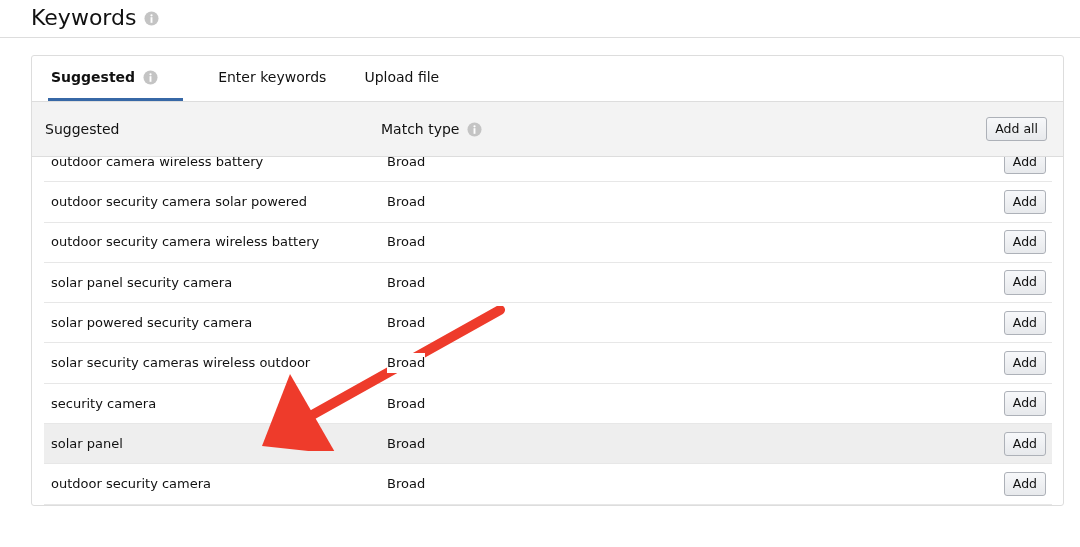 This screenshot has height=547, width=1080. I want to click on keyword-cell-text: security camera, so click(104, 403).